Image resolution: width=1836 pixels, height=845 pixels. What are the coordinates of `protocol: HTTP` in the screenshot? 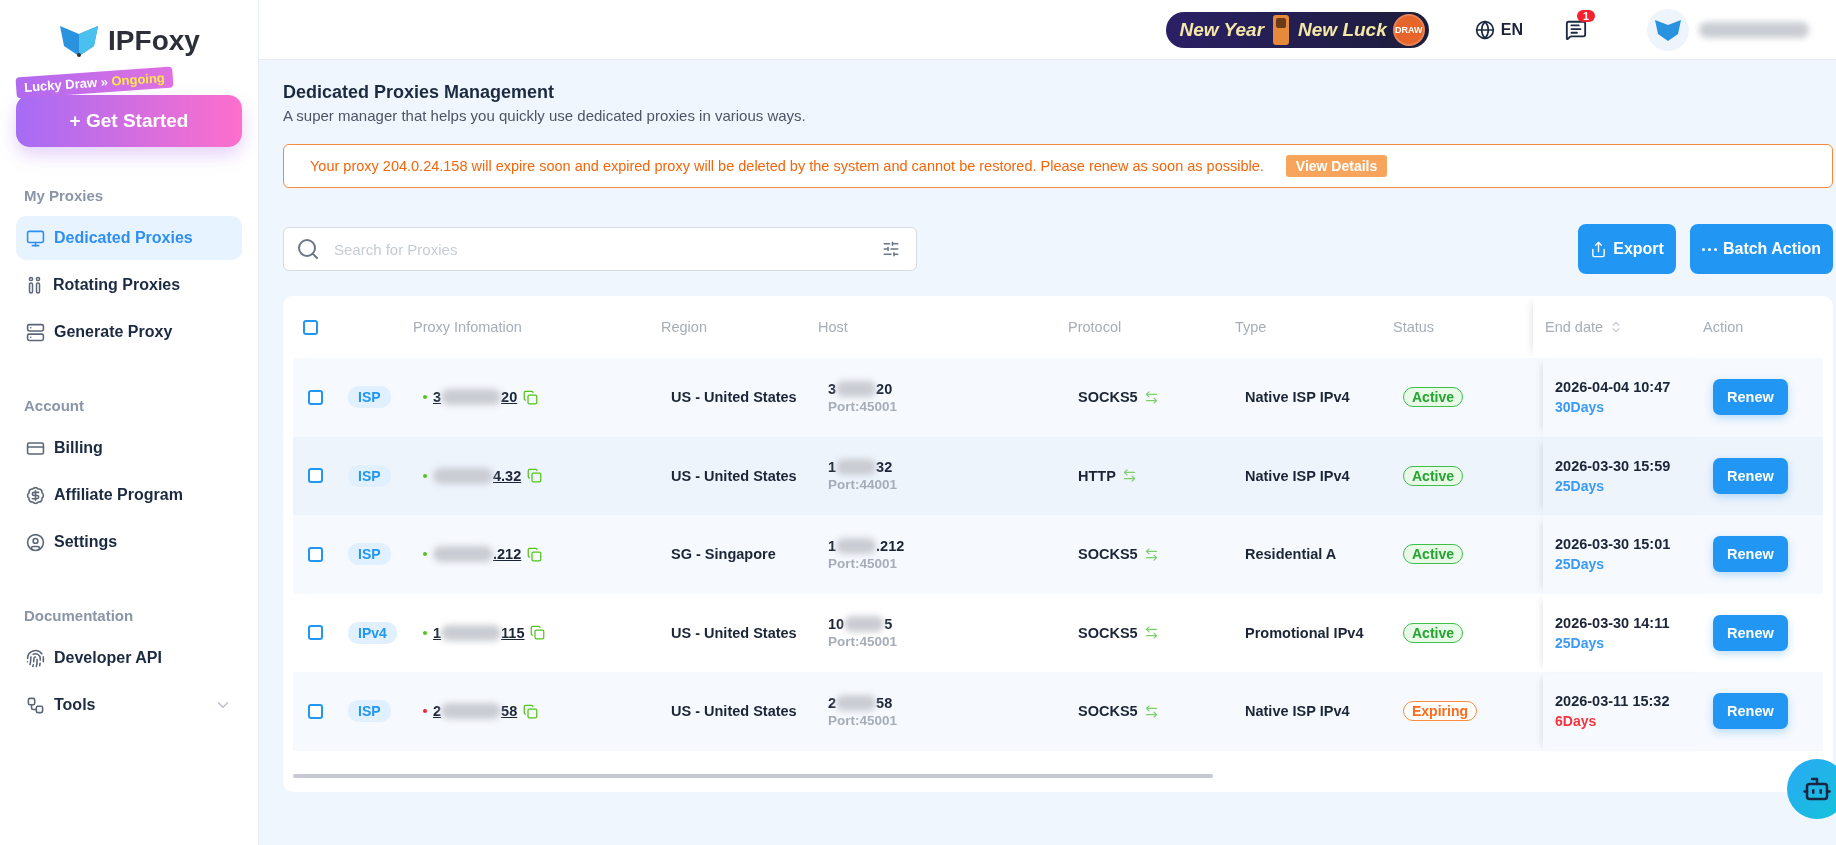 It's located at (1097, 475).